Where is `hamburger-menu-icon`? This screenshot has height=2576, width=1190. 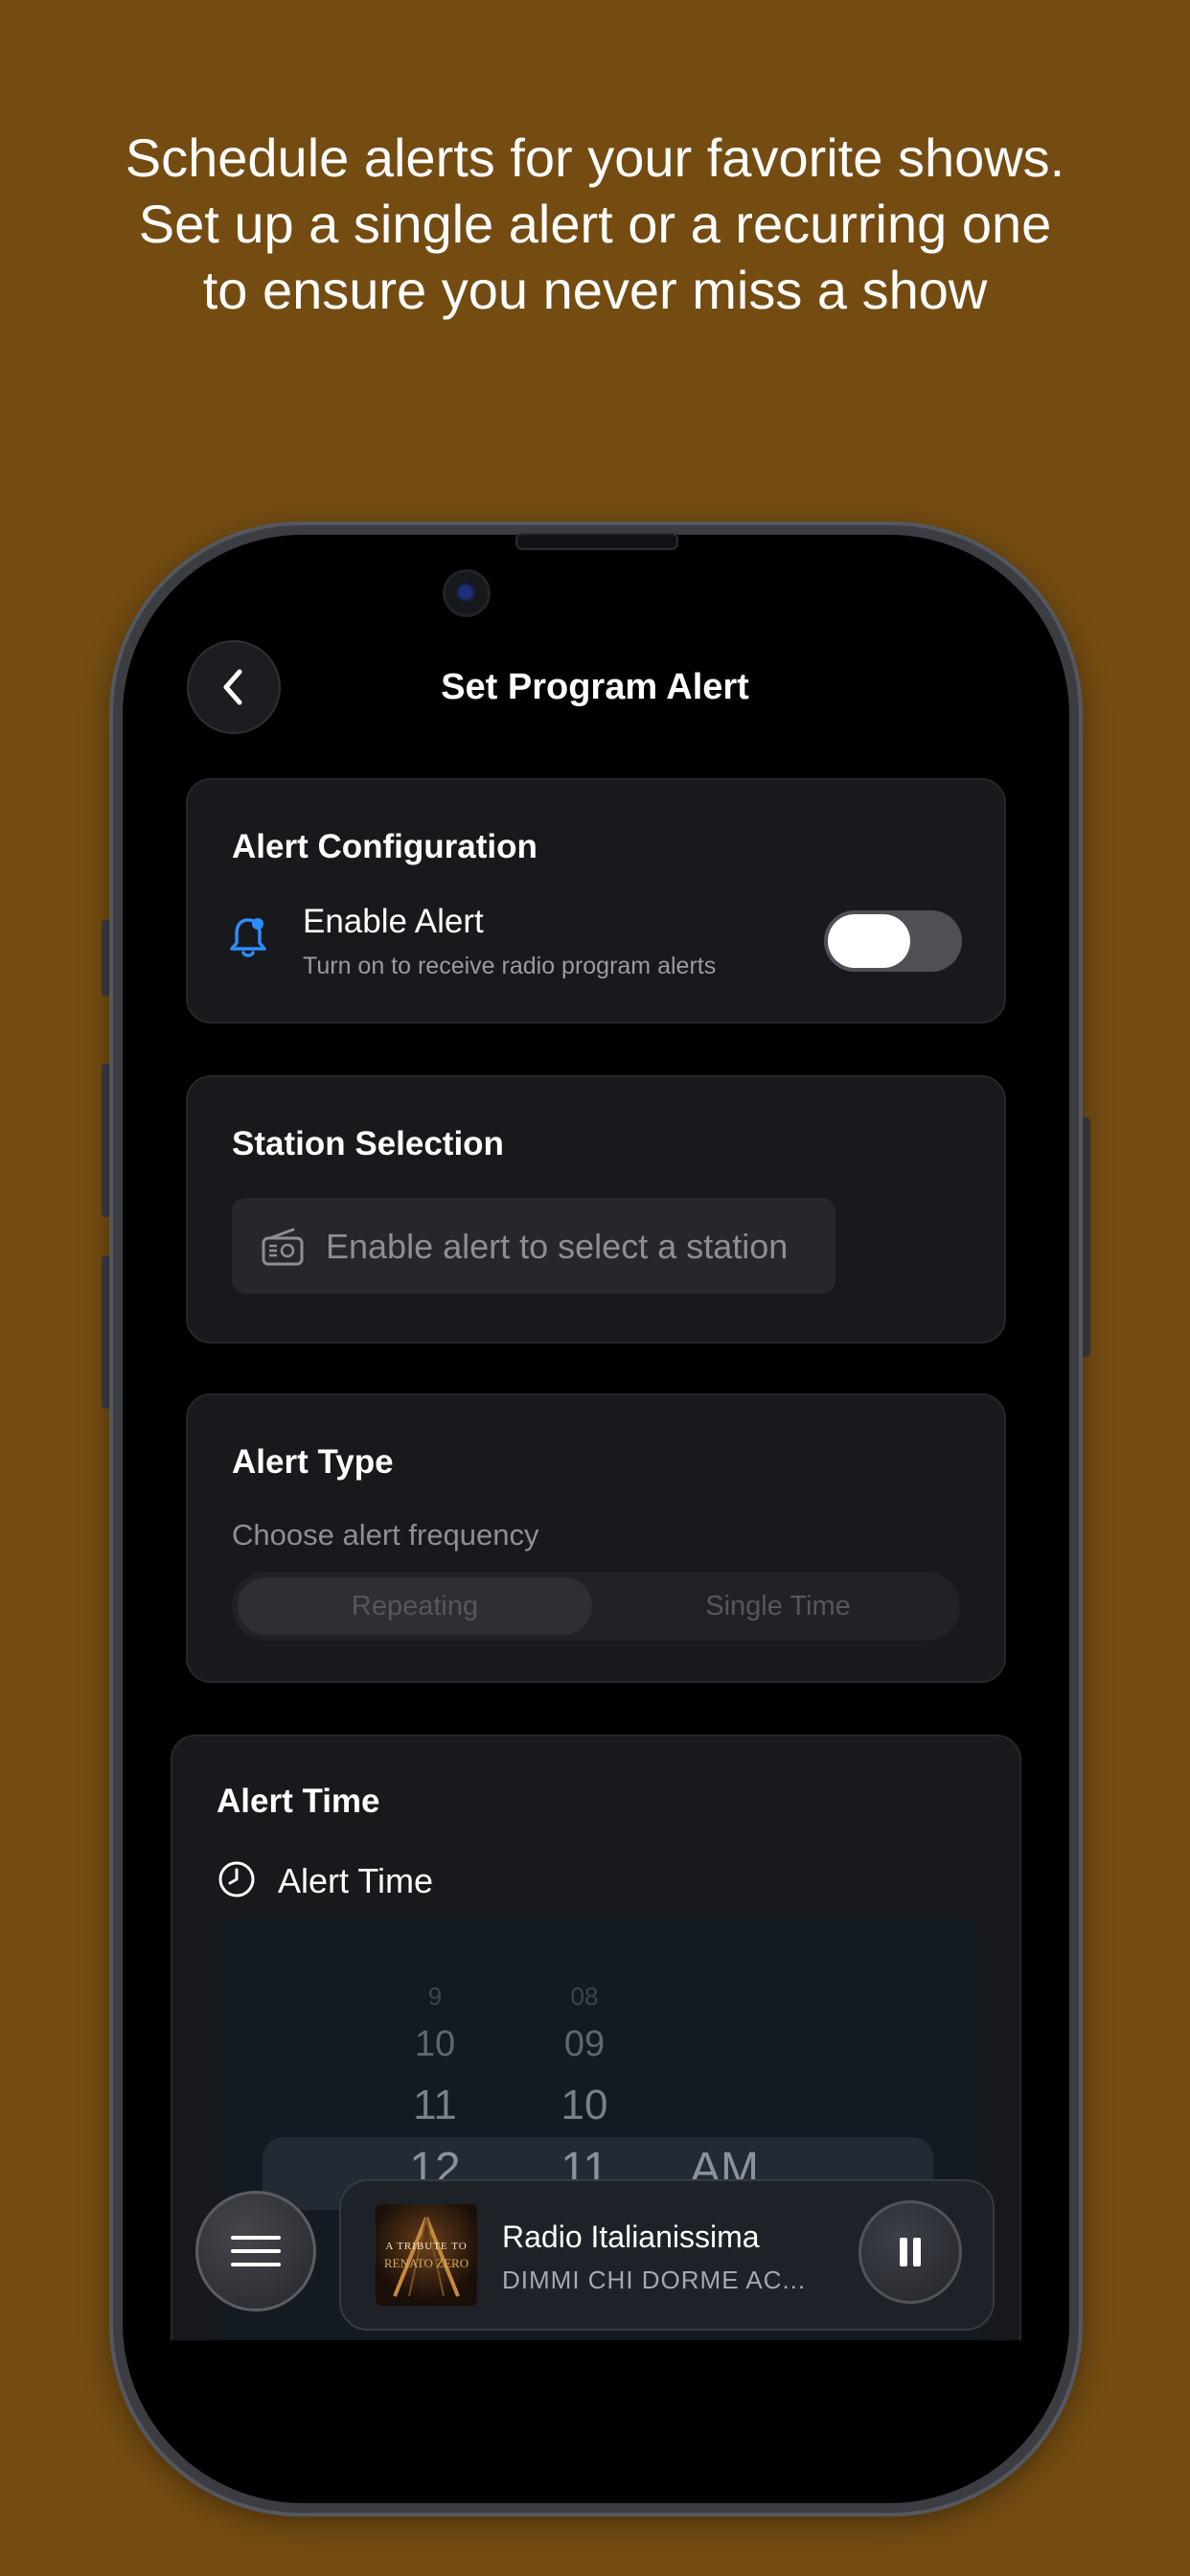
hamburger-menu-icon is located at coordinates (256, 2251).